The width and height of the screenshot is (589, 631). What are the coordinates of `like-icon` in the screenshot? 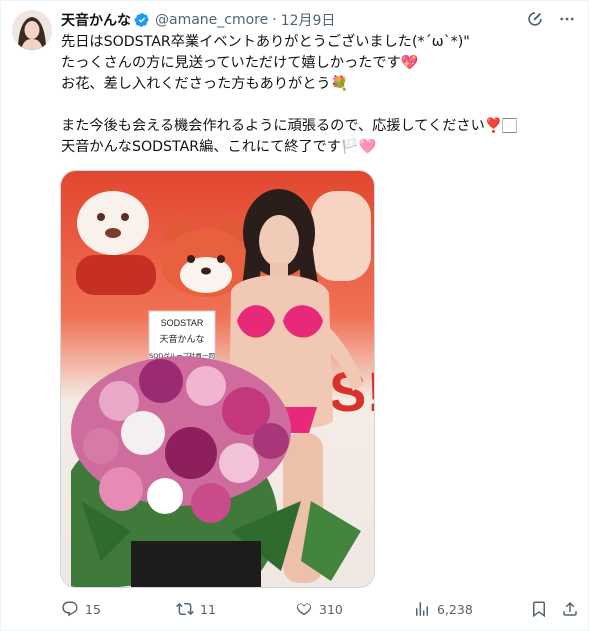 It's located at (304, 609).